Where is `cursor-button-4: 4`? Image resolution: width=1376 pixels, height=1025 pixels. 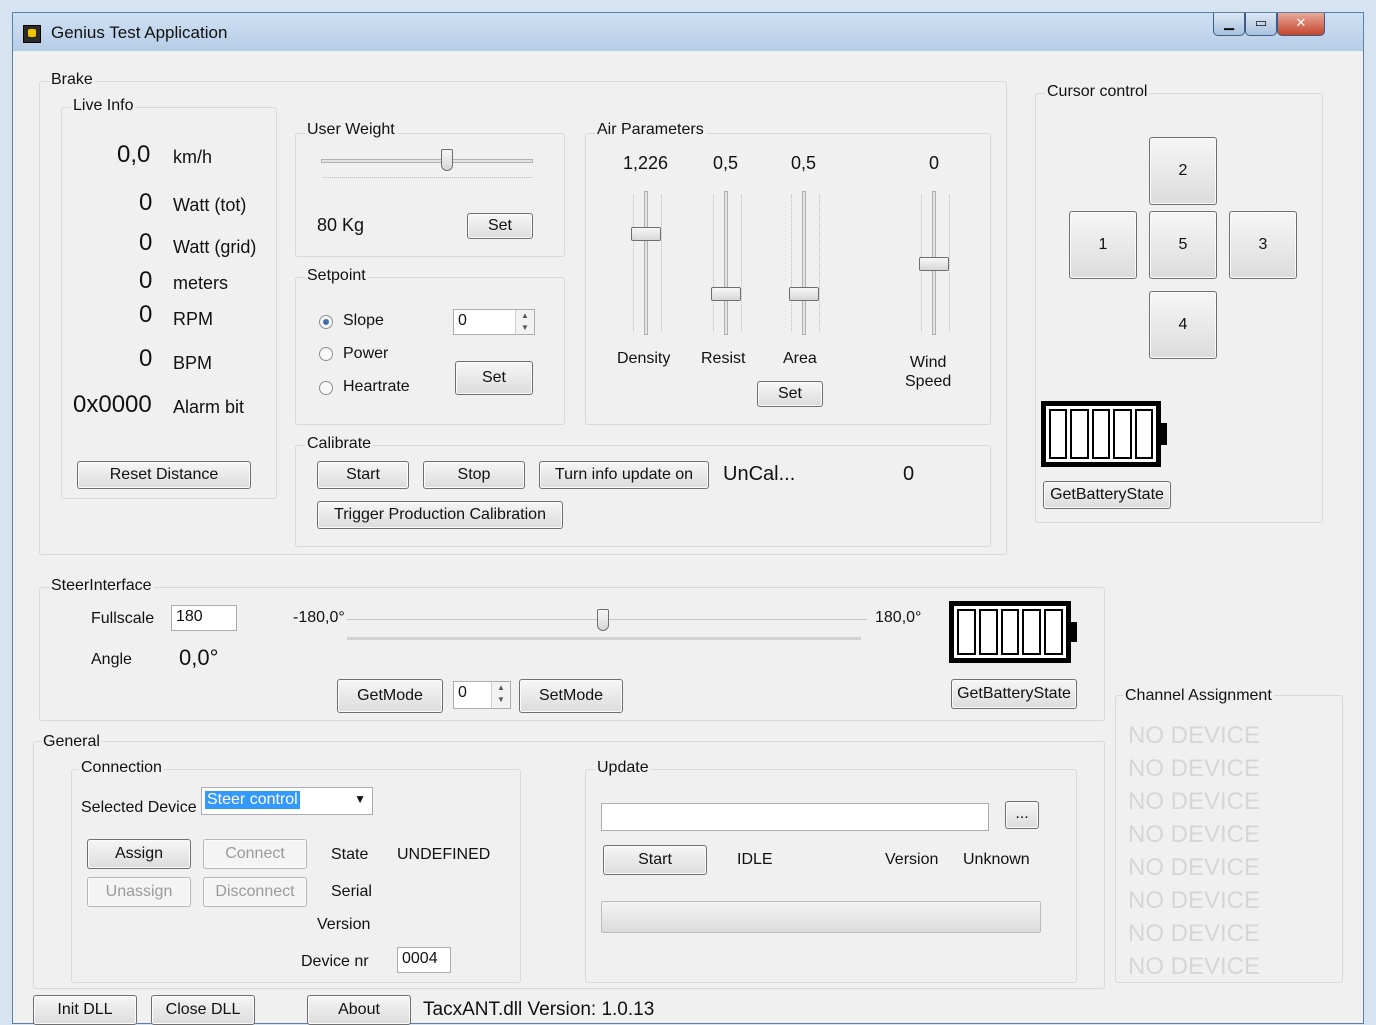
cursor-button-4: 4 is located at coordinates (1183, 325).